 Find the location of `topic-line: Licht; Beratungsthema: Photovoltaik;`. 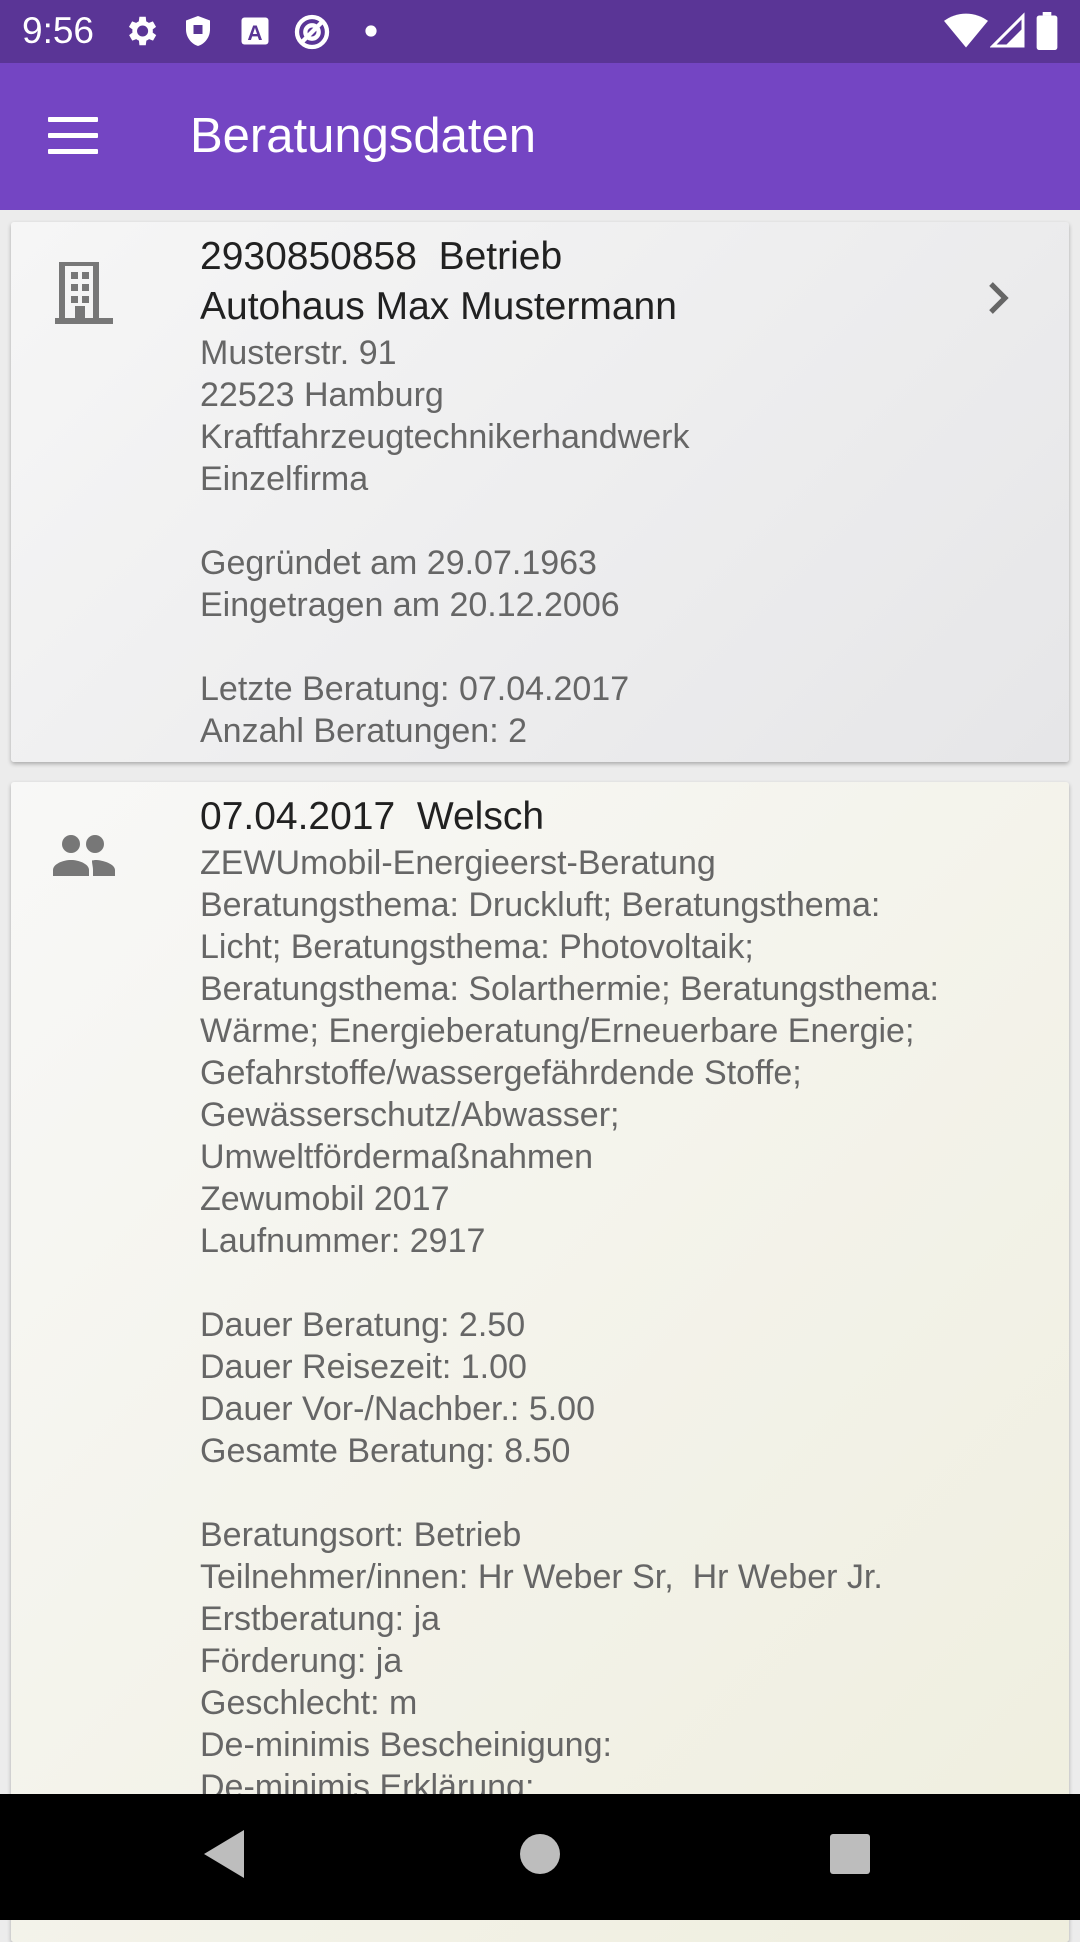

topic-line: Licht; Beratungsthema: Photovoltaik; is located at coordinates (477, 947).